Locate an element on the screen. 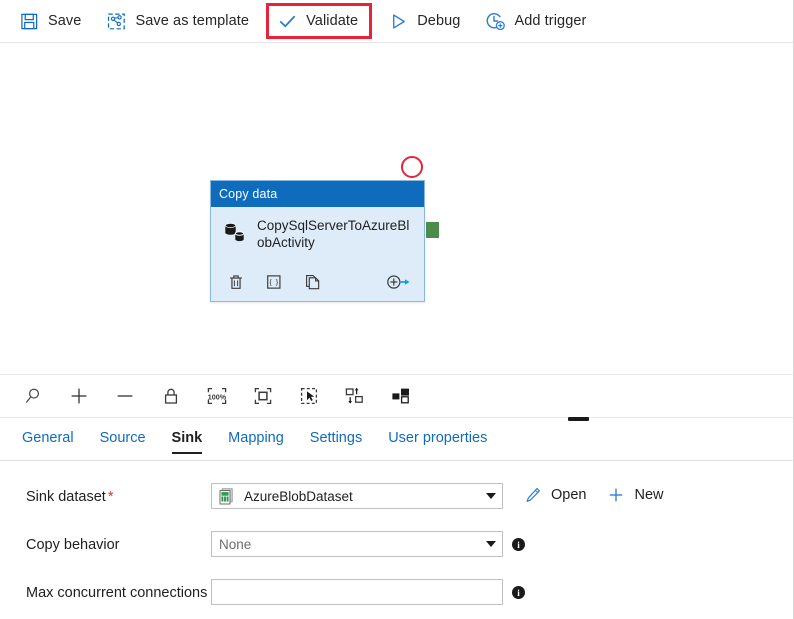 This screenshot has width=794, height=619. tab-sink: Sink is located at coordinates (187, 439).